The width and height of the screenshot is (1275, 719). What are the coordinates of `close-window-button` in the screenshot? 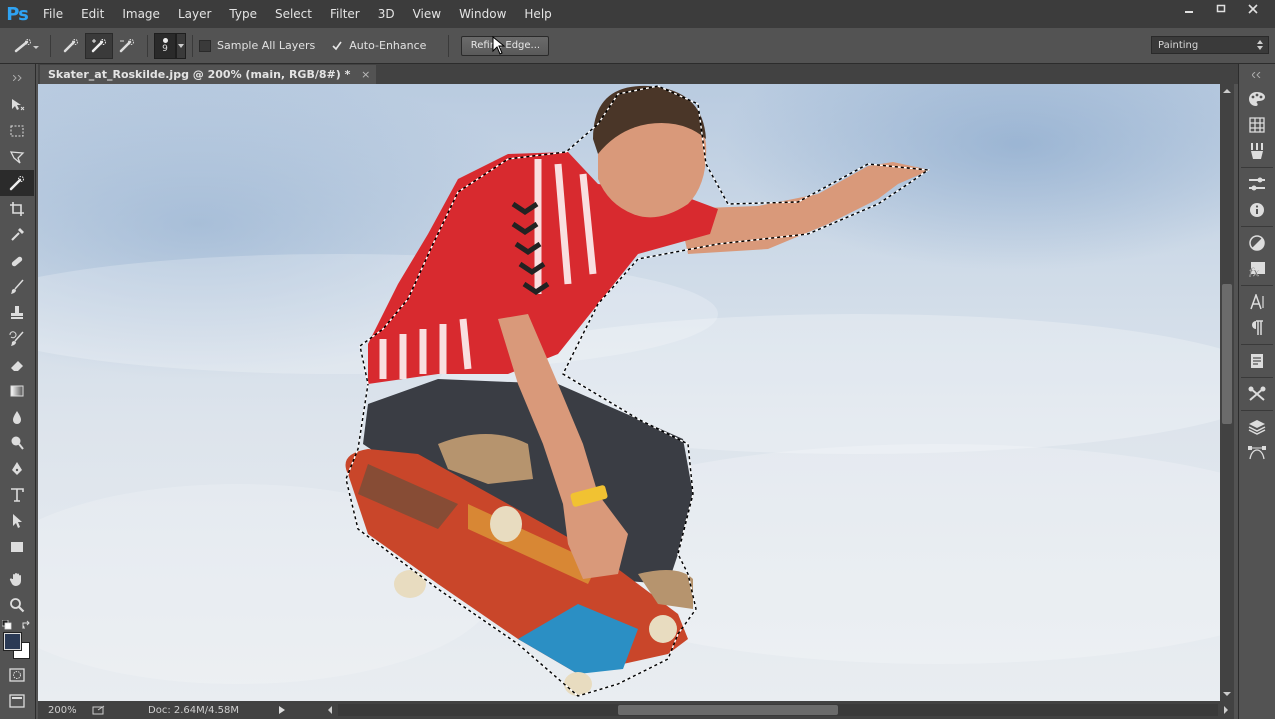 It's located at (1253, 9).